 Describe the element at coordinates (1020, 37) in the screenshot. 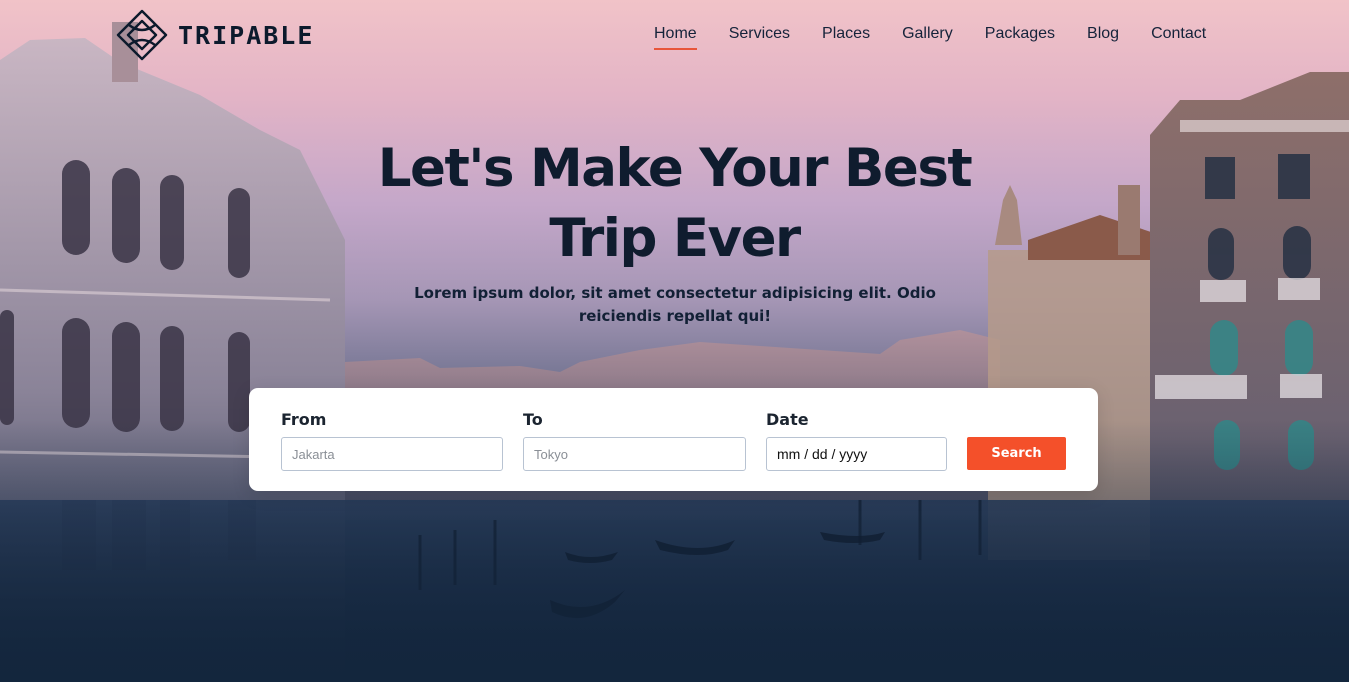

I see `nav-packages-link: Packages` at that location.